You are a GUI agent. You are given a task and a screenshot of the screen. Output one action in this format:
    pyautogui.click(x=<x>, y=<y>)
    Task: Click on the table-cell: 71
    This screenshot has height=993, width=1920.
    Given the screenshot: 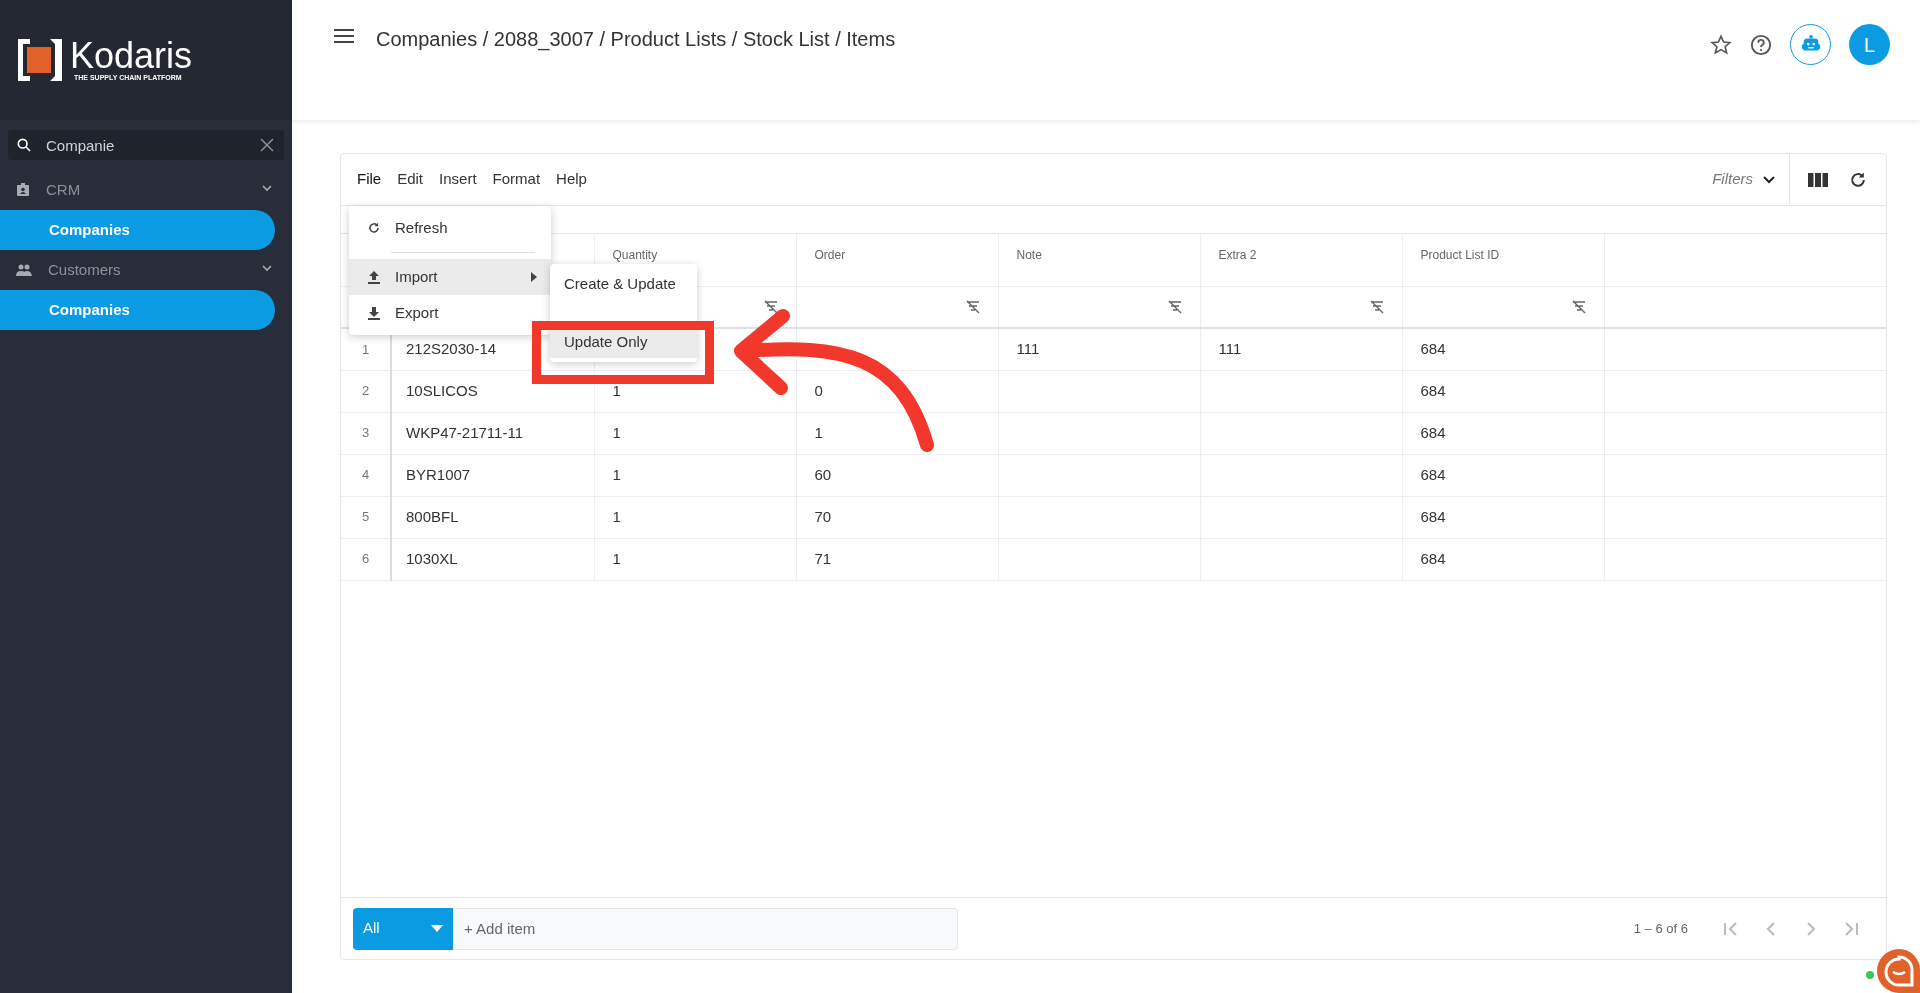 What is the action you would take?
    pyautogui.click(x=823, y=558)
    